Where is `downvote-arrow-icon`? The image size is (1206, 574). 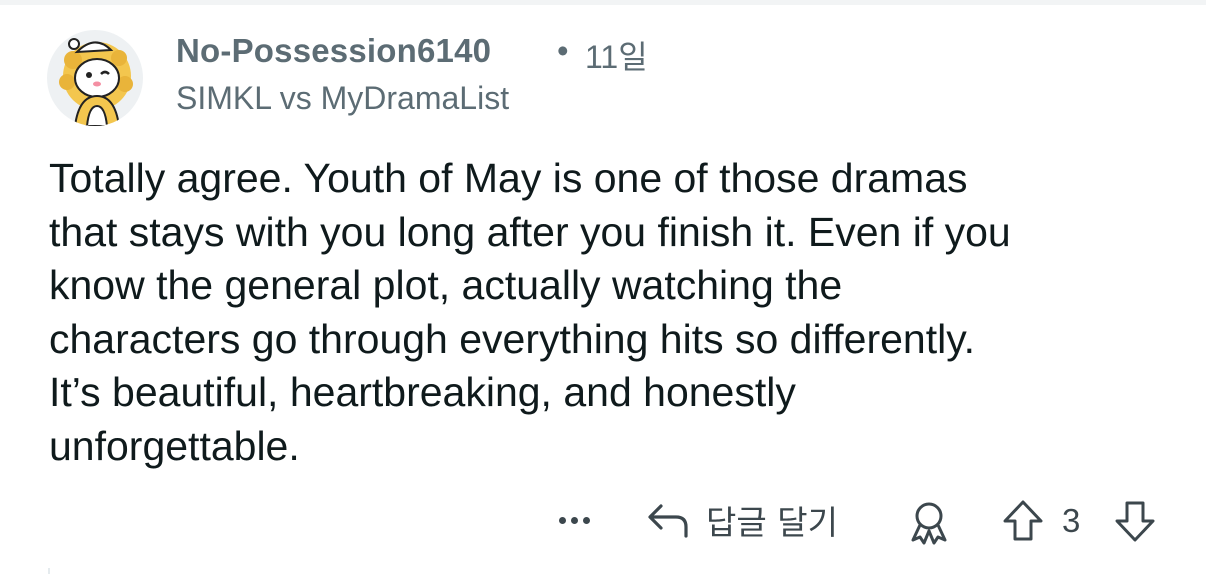 downvote-arrow-icon is located at coordinates (1135, 521).